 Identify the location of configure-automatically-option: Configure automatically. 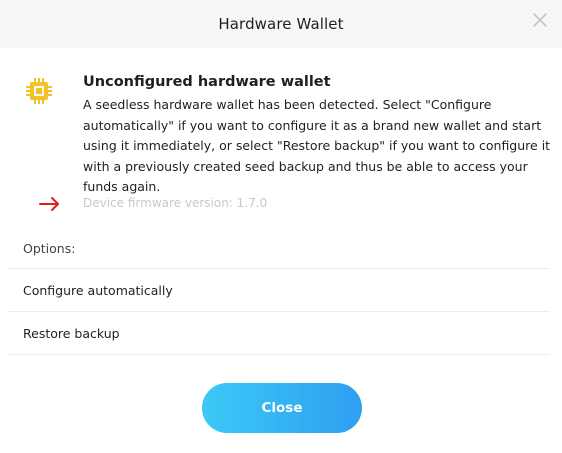
(279, 290).